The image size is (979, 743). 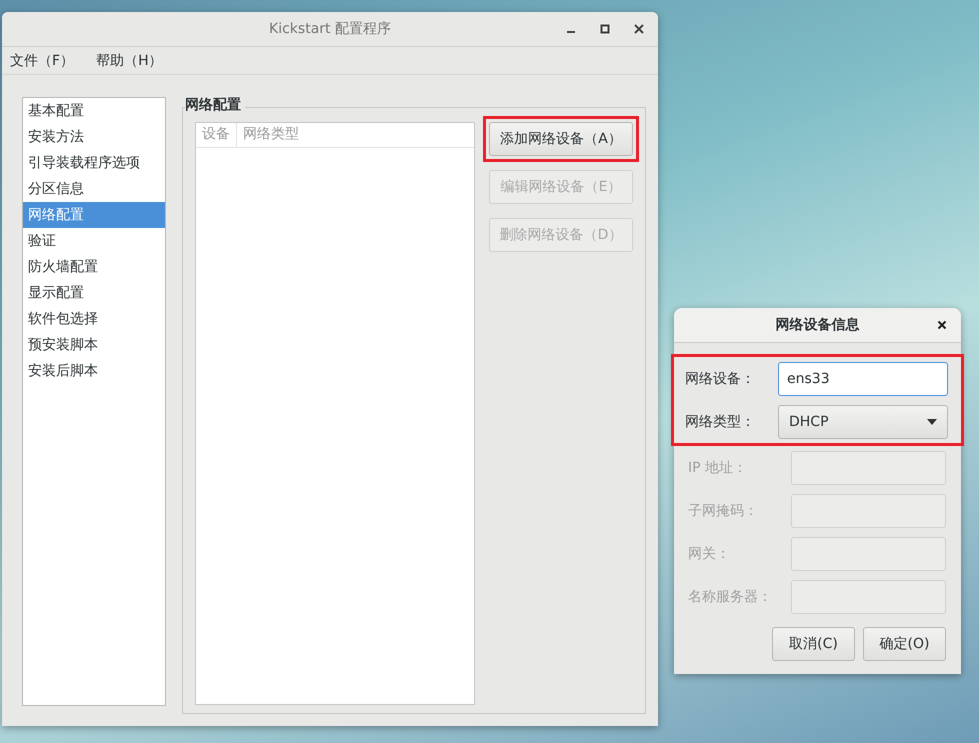 What do you see at coordinates (94, 371) in the screenshot?
I see `sidebar-item: 安装后脚本` at bounding box center [94, 371].